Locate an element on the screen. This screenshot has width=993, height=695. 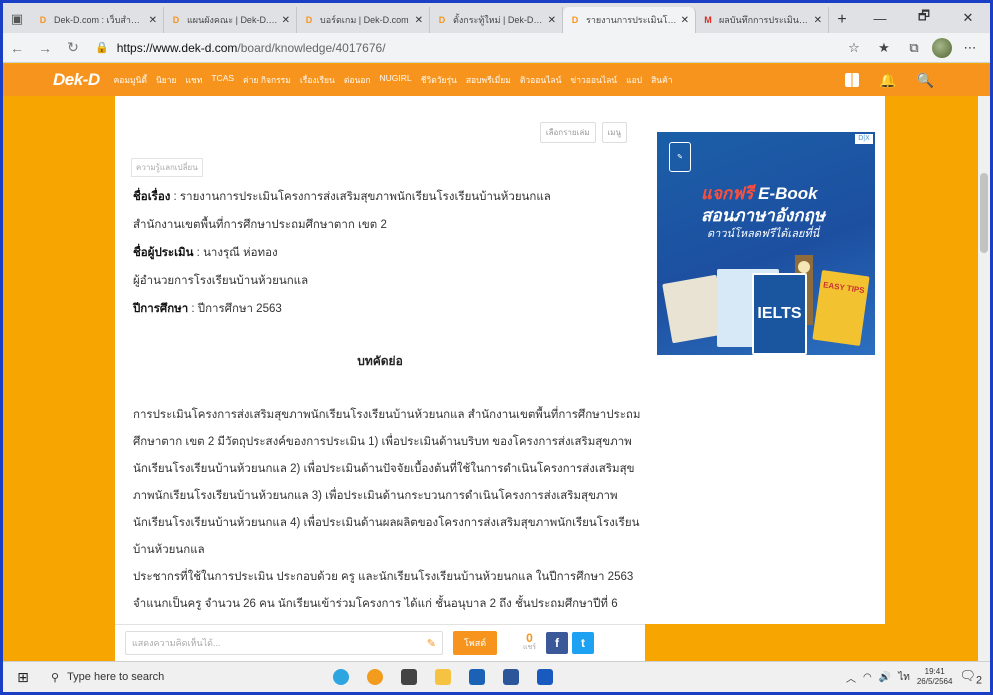
nav-item: แอป is located at coordinates (634, 80).